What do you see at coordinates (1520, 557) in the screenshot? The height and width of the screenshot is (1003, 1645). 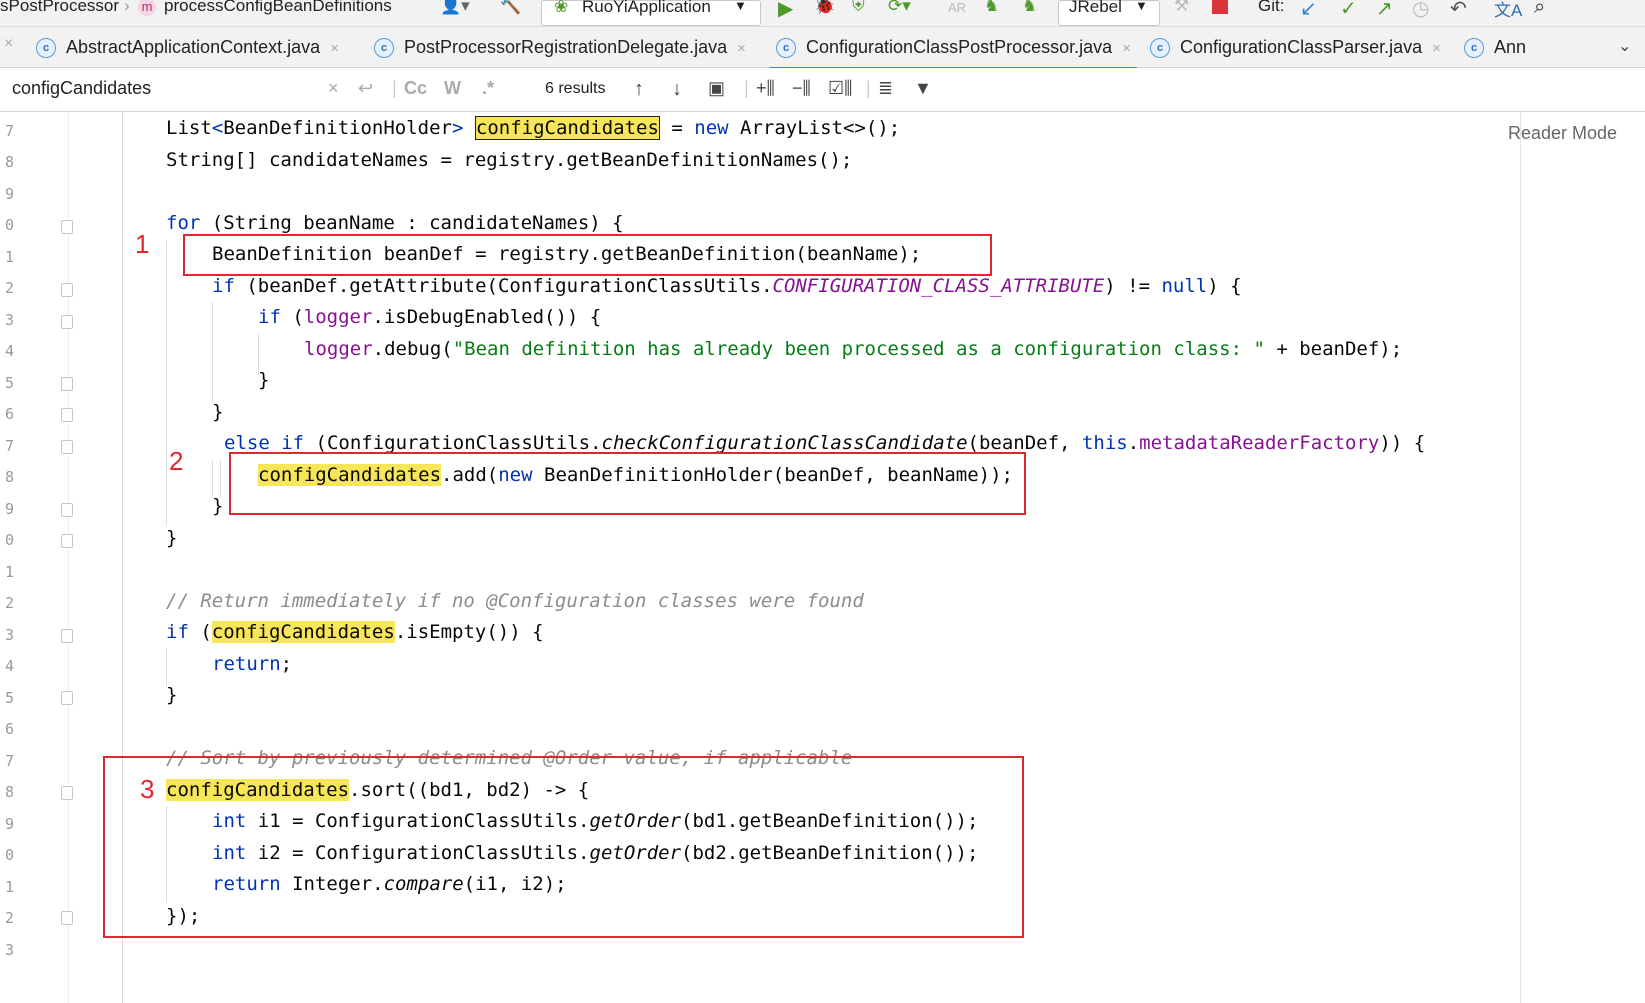 I see `right-margin-line` at bounding box center [1520, 557].